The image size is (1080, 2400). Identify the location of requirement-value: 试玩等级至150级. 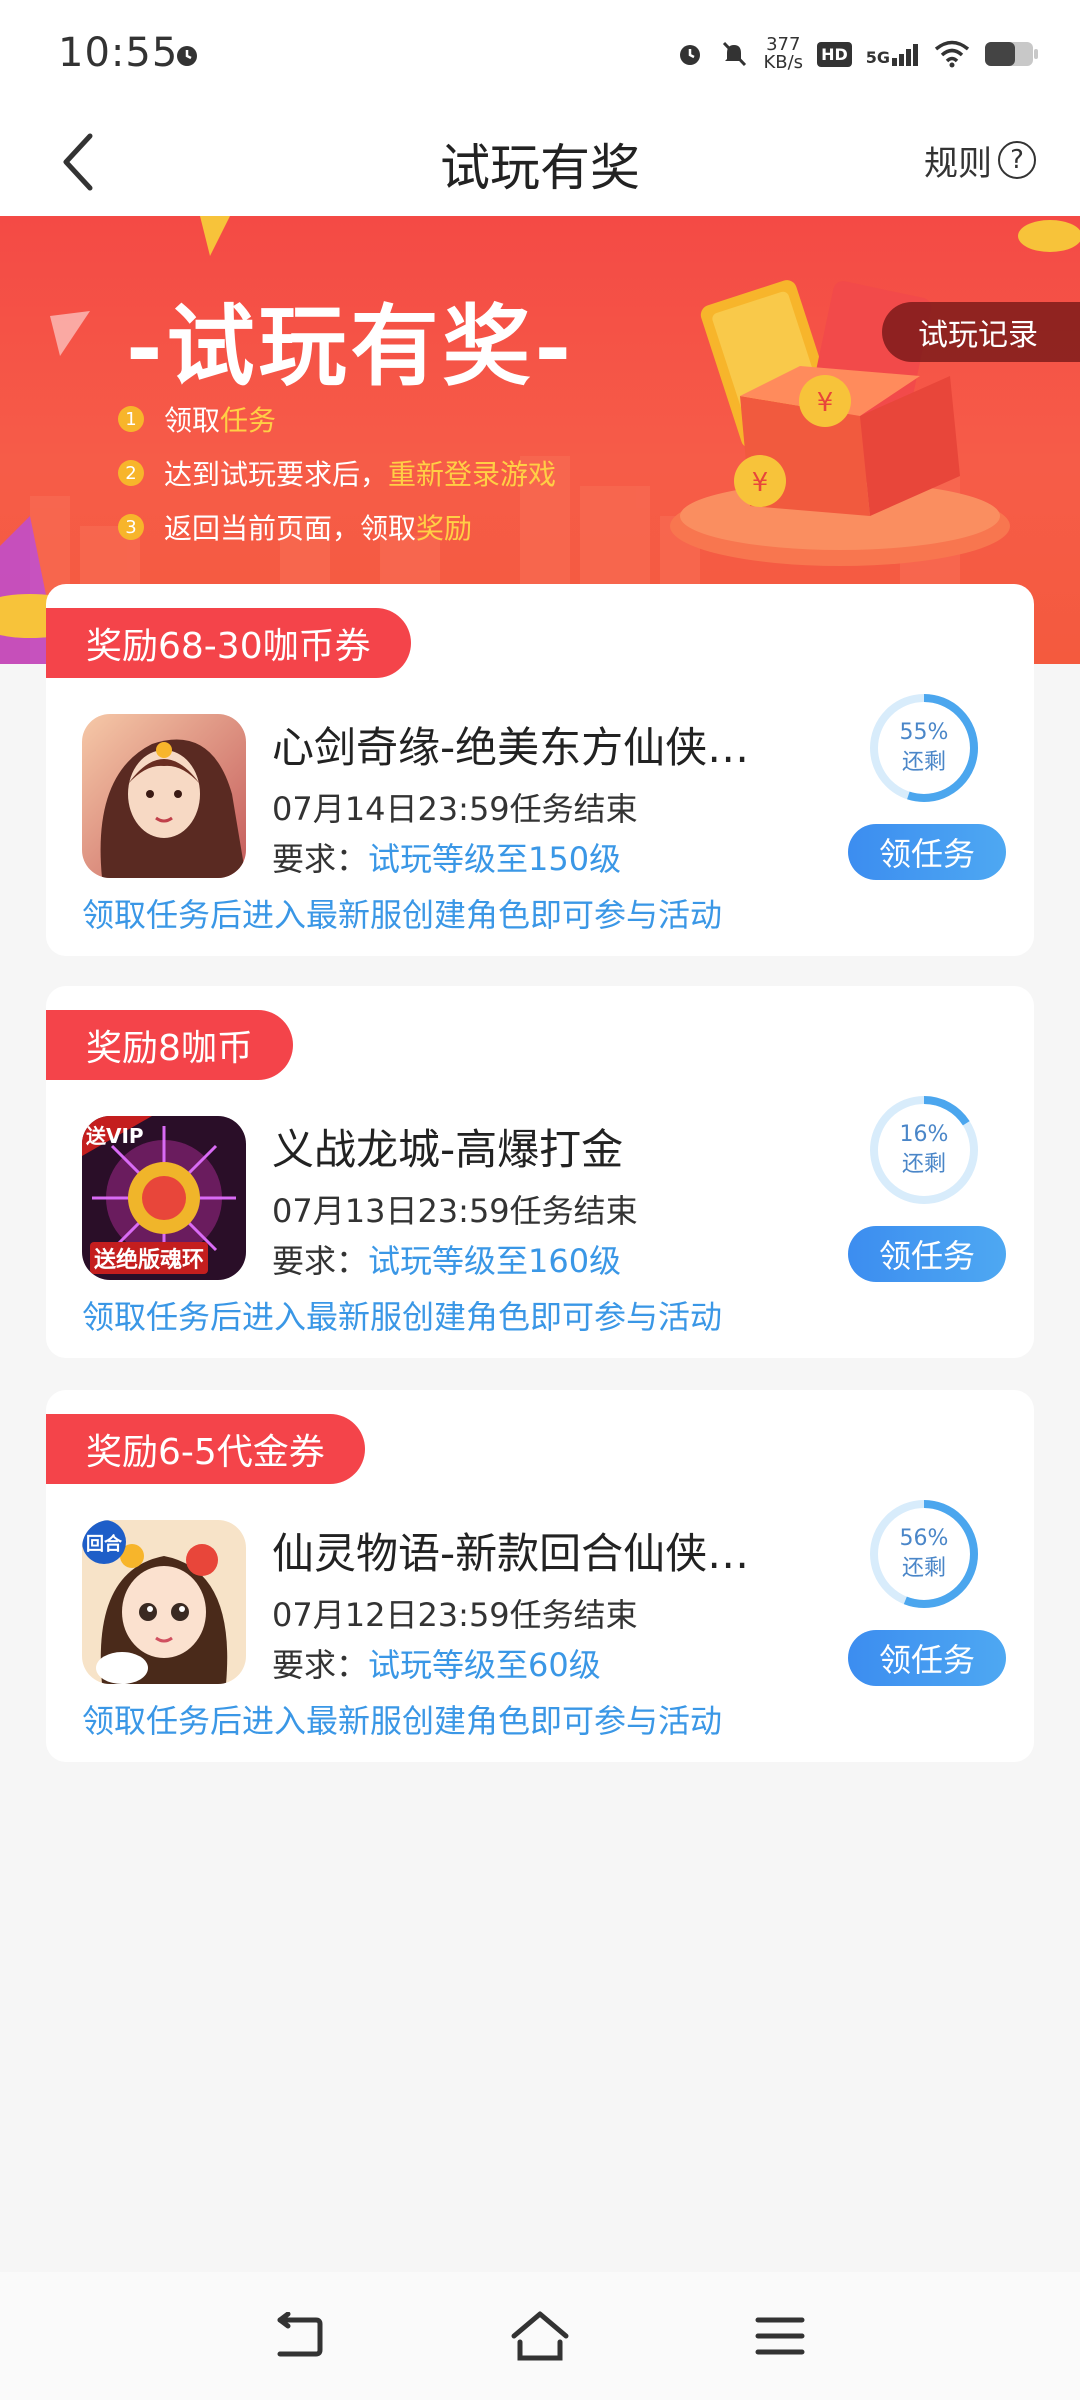
(495, 859).